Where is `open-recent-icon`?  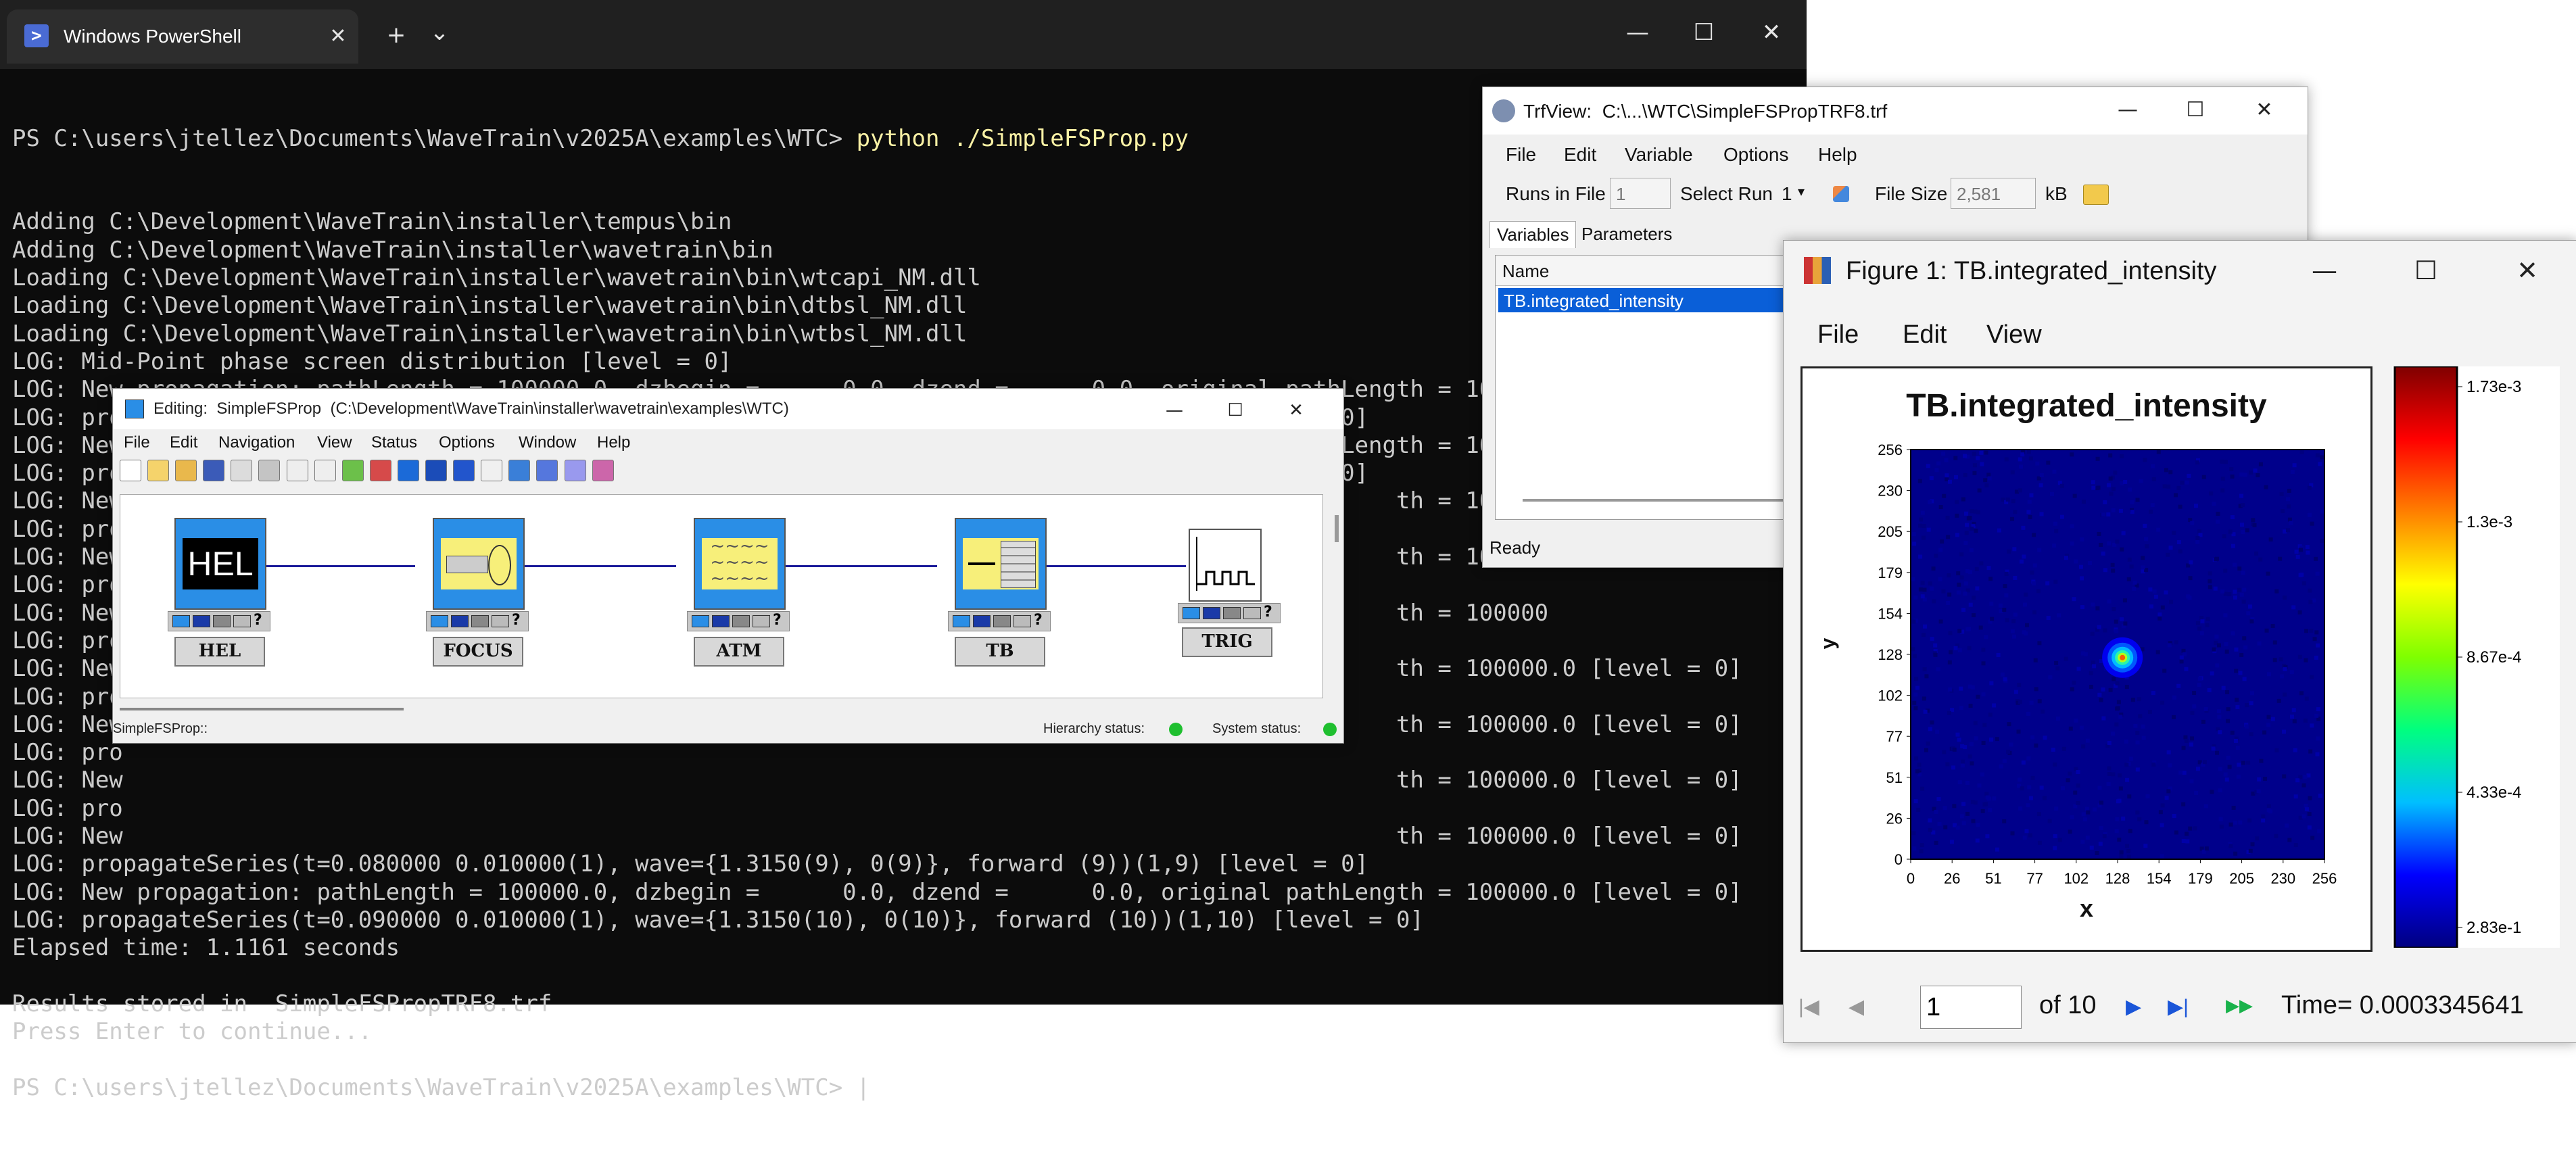 open-recent-icon is located at coordinates (186, 470).